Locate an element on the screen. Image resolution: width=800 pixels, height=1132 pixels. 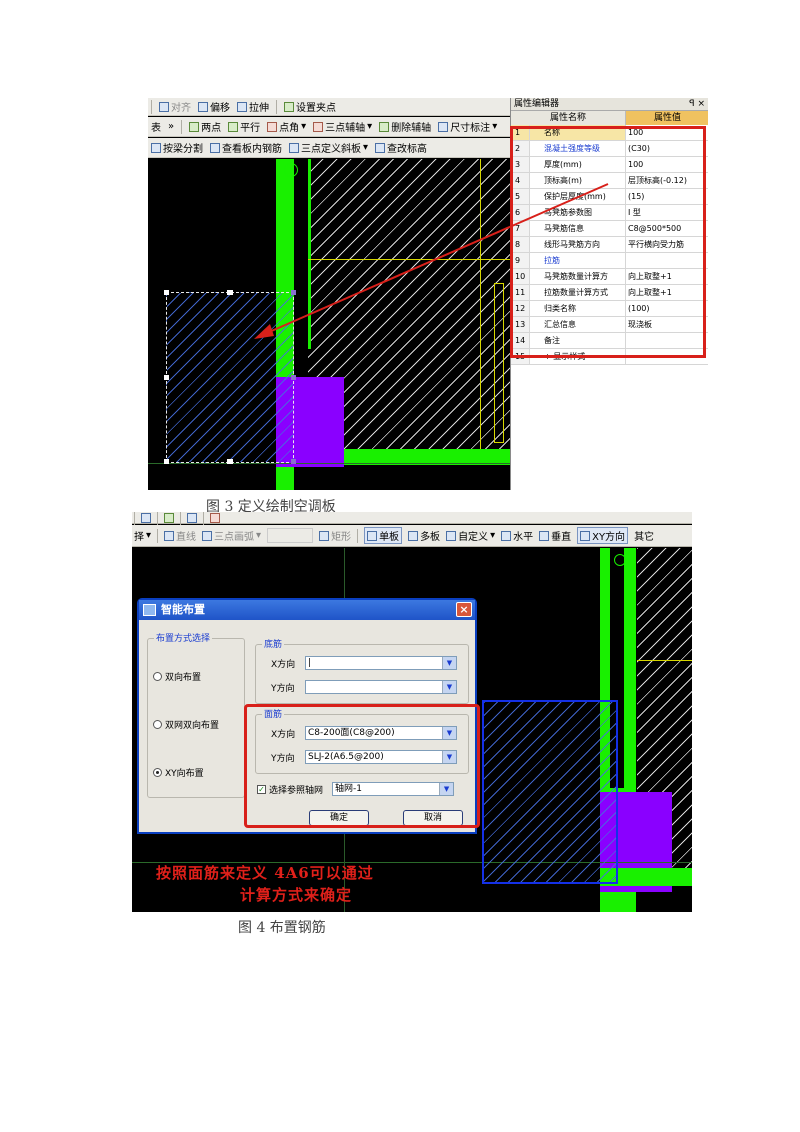
dialog-close-button: × is located at coordinates (464, 609).